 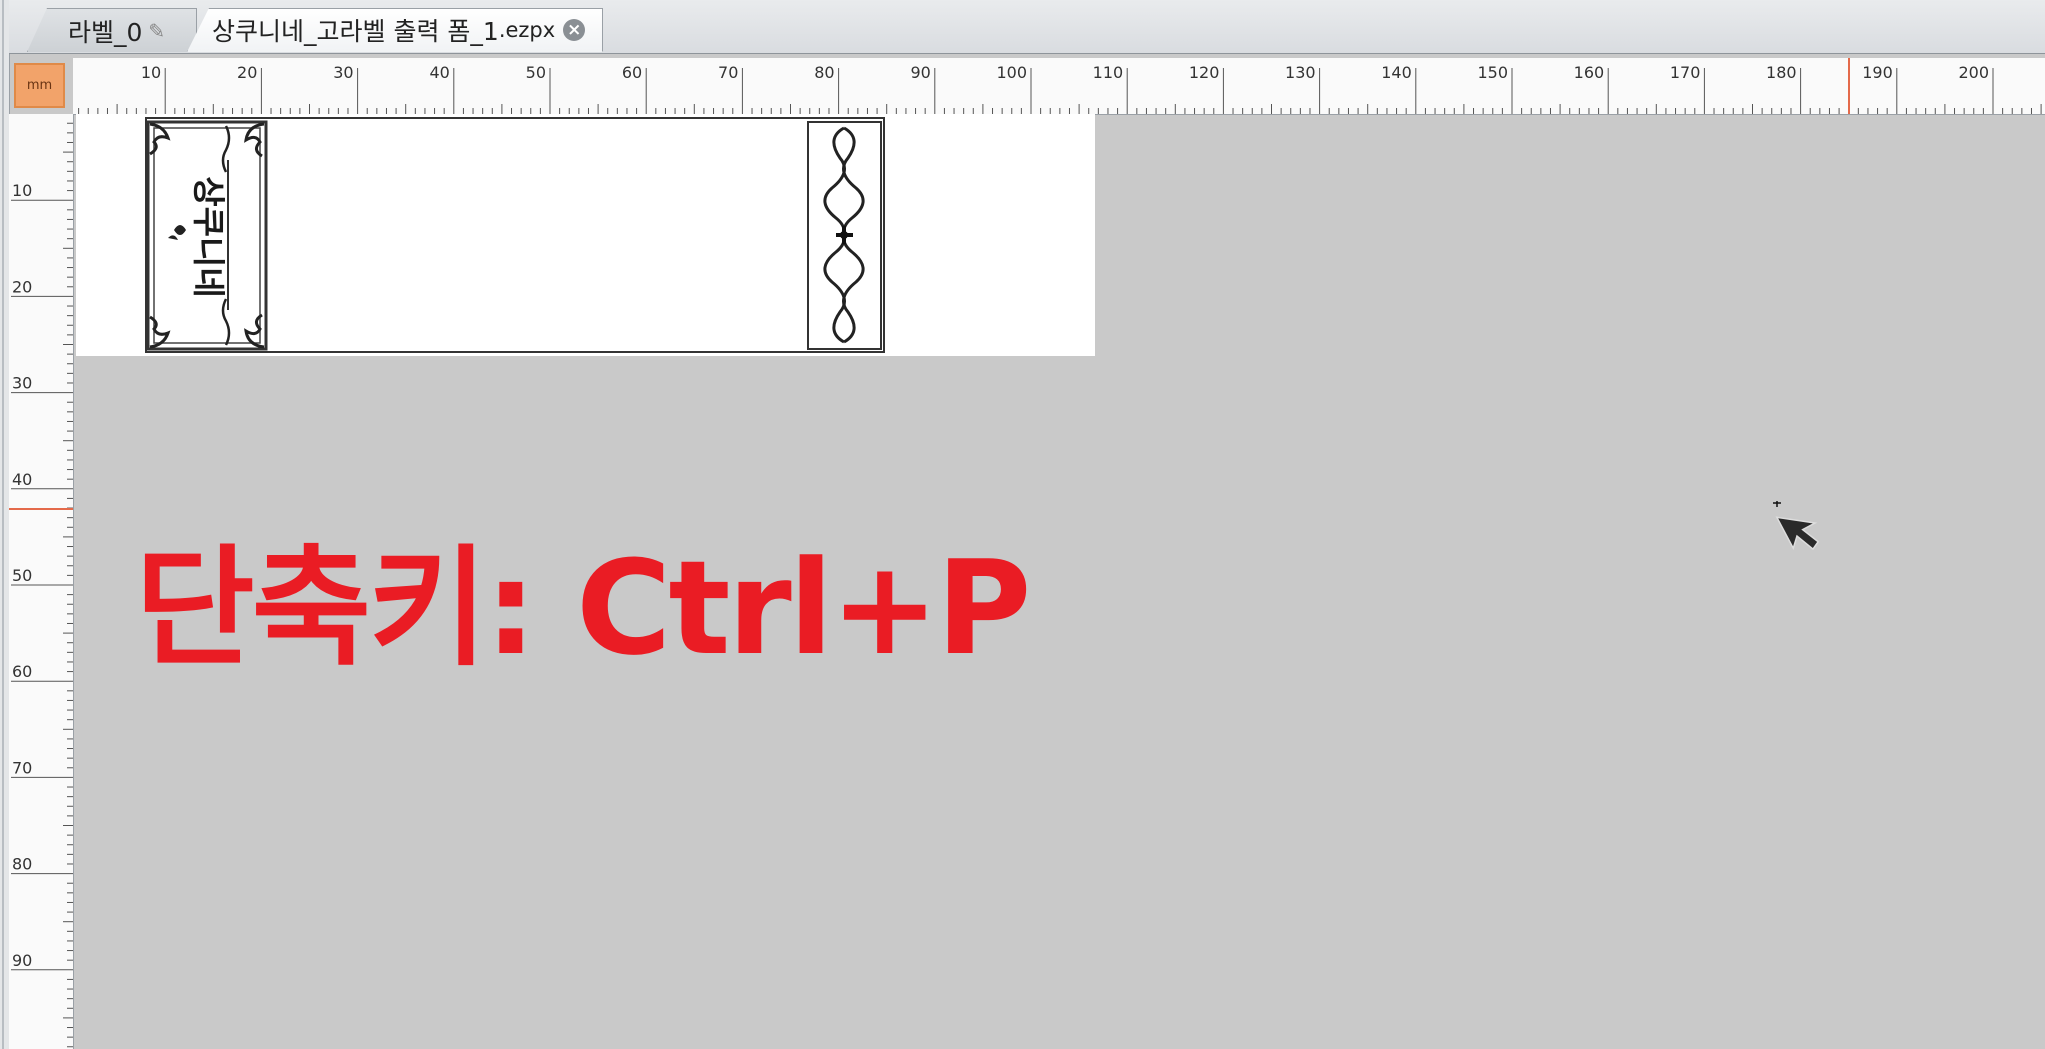 What do you see at coordinates (527, 30) in the screenshot?
I see `tab-extension: .ezpx` at bounding box center [527, 30].